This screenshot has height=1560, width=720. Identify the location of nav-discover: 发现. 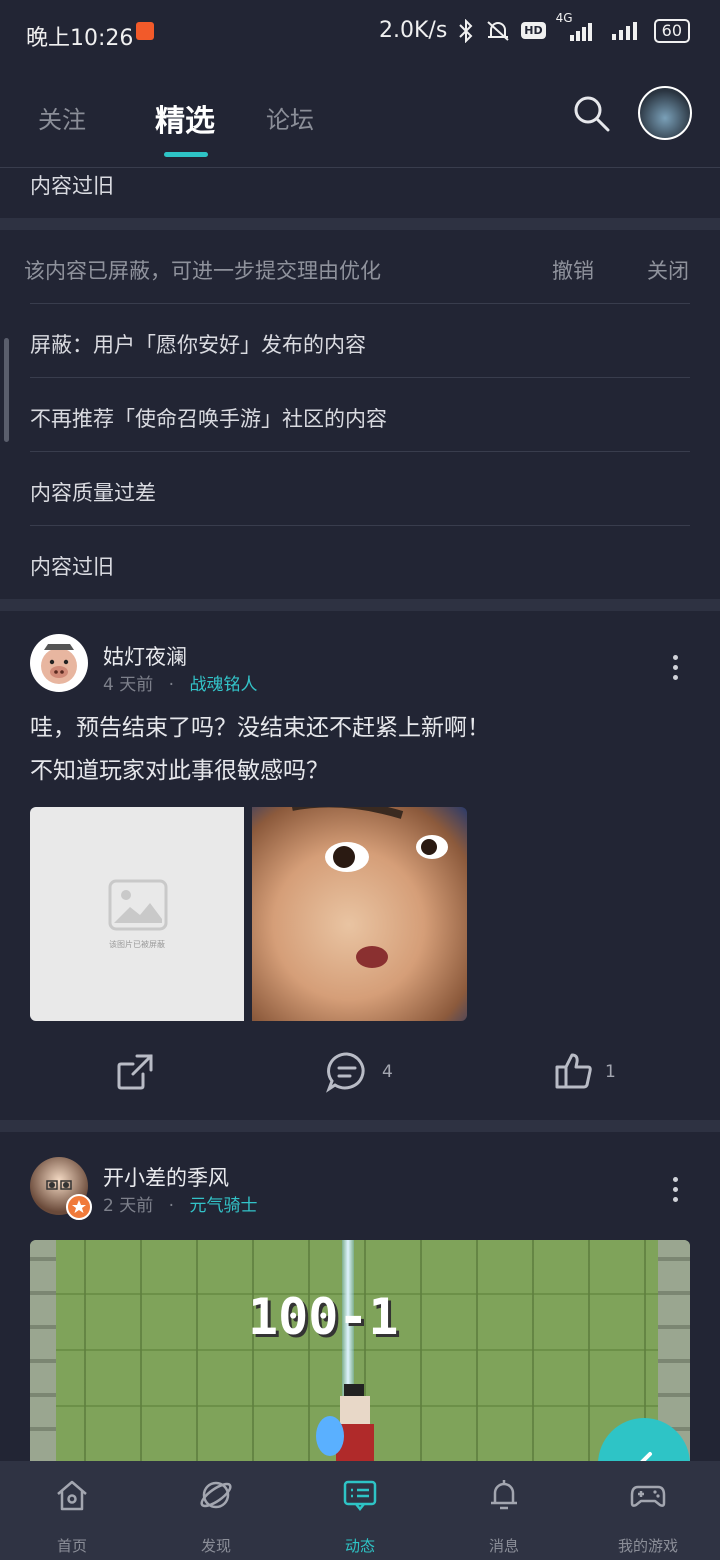
(216, 1510).